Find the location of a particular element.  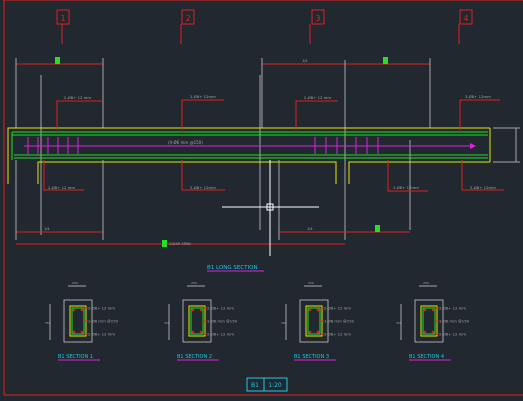

stirrup-note: (4-Ø6 mm @150) is located at coordinates (185, 142).